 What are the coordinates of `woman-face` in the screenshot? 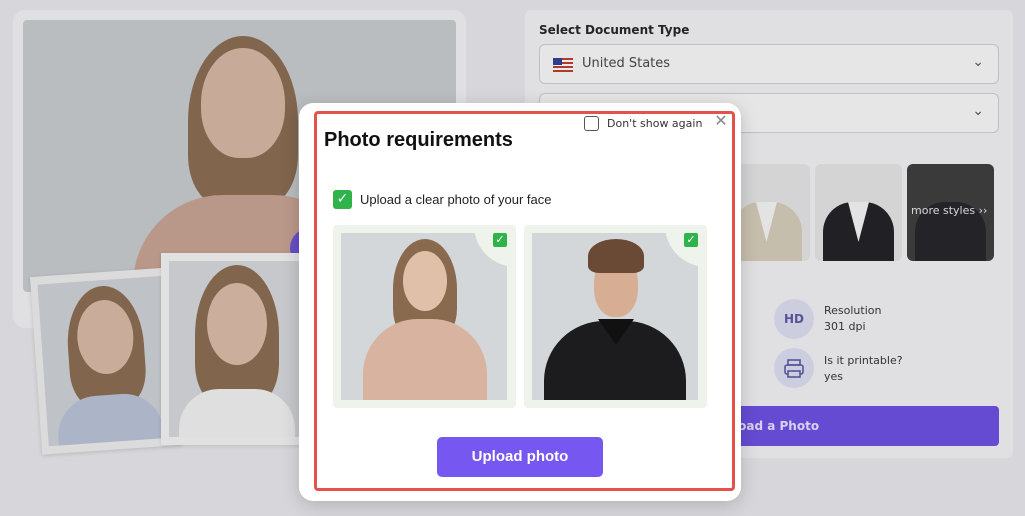 It's located at (425, 281).